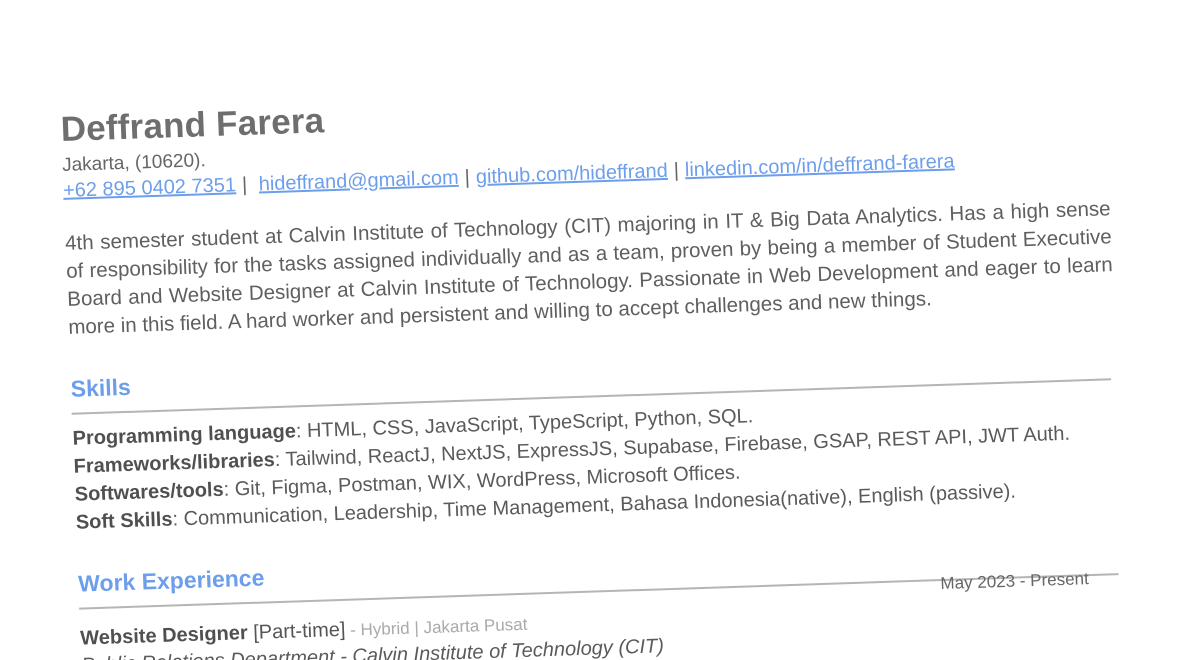  Describe the element at coordinates (174, 463) in the screenshot. I see `skill-label: Frameworks/libraries` at that location.